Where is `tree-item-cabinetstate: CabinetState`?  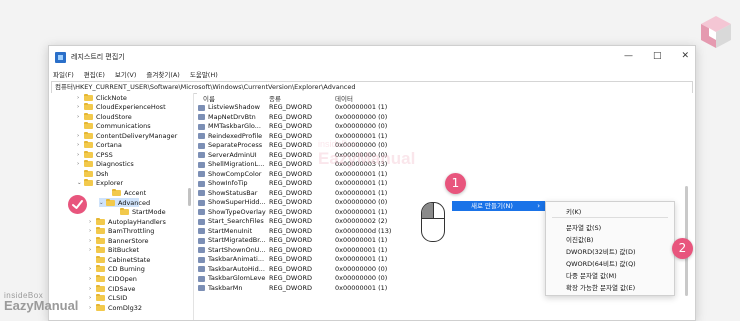
tree-item-cabinetstate: CabinetState is located at coordinates (119, 259).